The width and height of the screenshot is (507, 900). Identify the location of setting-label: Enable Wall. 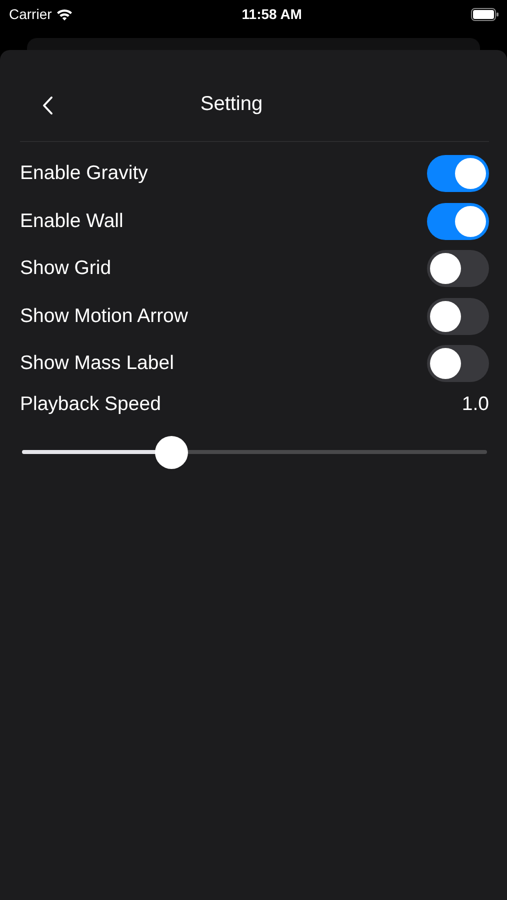
(72, 221).